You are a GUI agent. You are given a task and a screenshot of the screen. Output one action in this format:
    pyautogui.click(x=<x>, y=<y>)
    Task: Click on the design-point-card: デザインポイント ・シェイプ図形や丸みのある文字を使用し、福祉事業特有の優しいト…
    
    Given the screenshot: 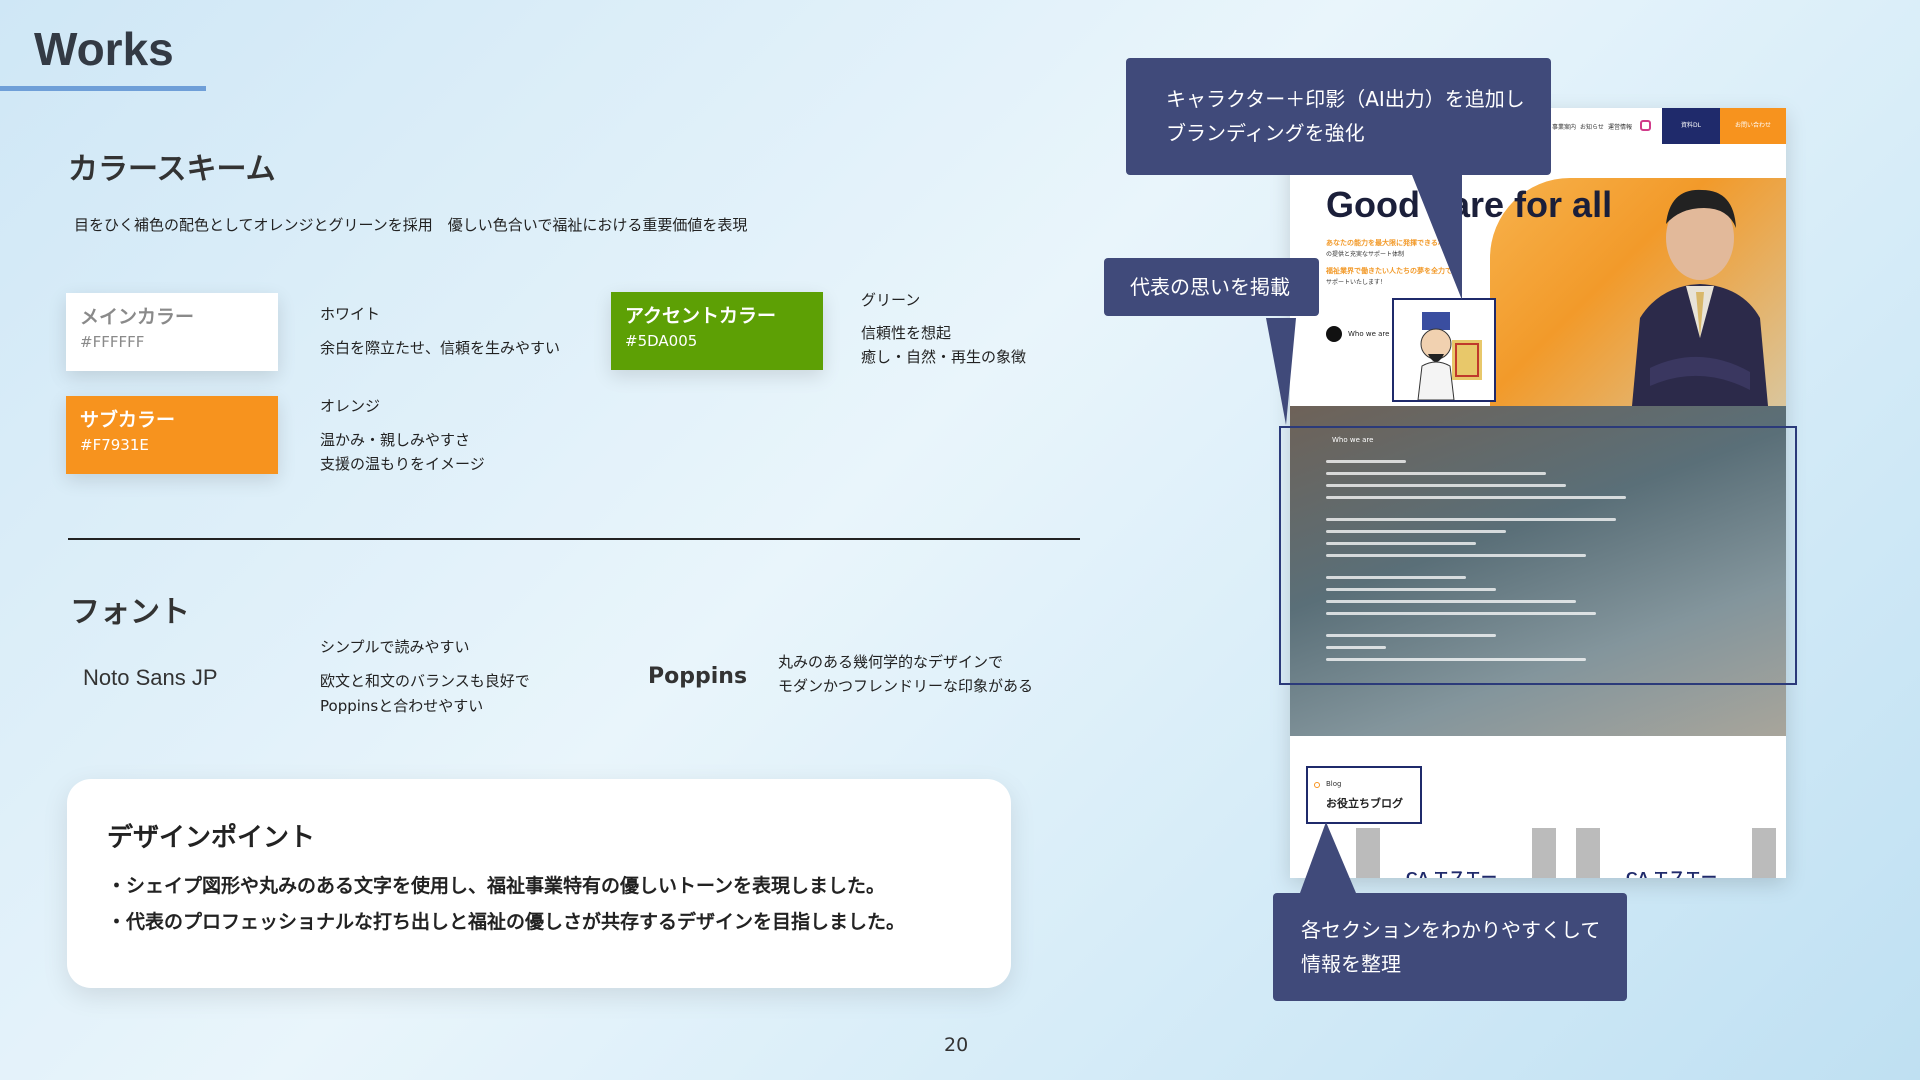 What is the action you would take?
    pyautogui.click(x=539, y=883)
    